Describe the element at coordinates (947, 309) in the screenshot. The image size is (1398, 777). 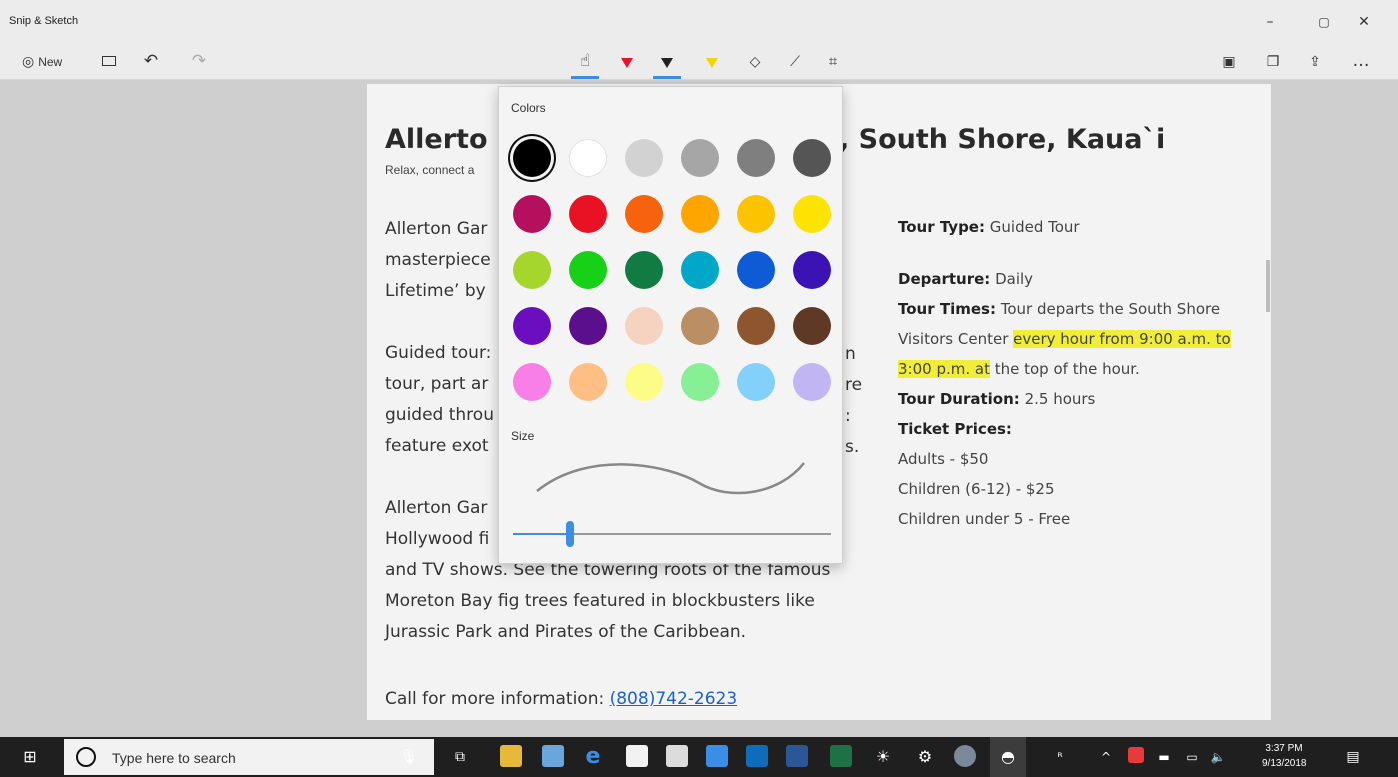
I see `tour-times-label: Tour Times:` at that location.